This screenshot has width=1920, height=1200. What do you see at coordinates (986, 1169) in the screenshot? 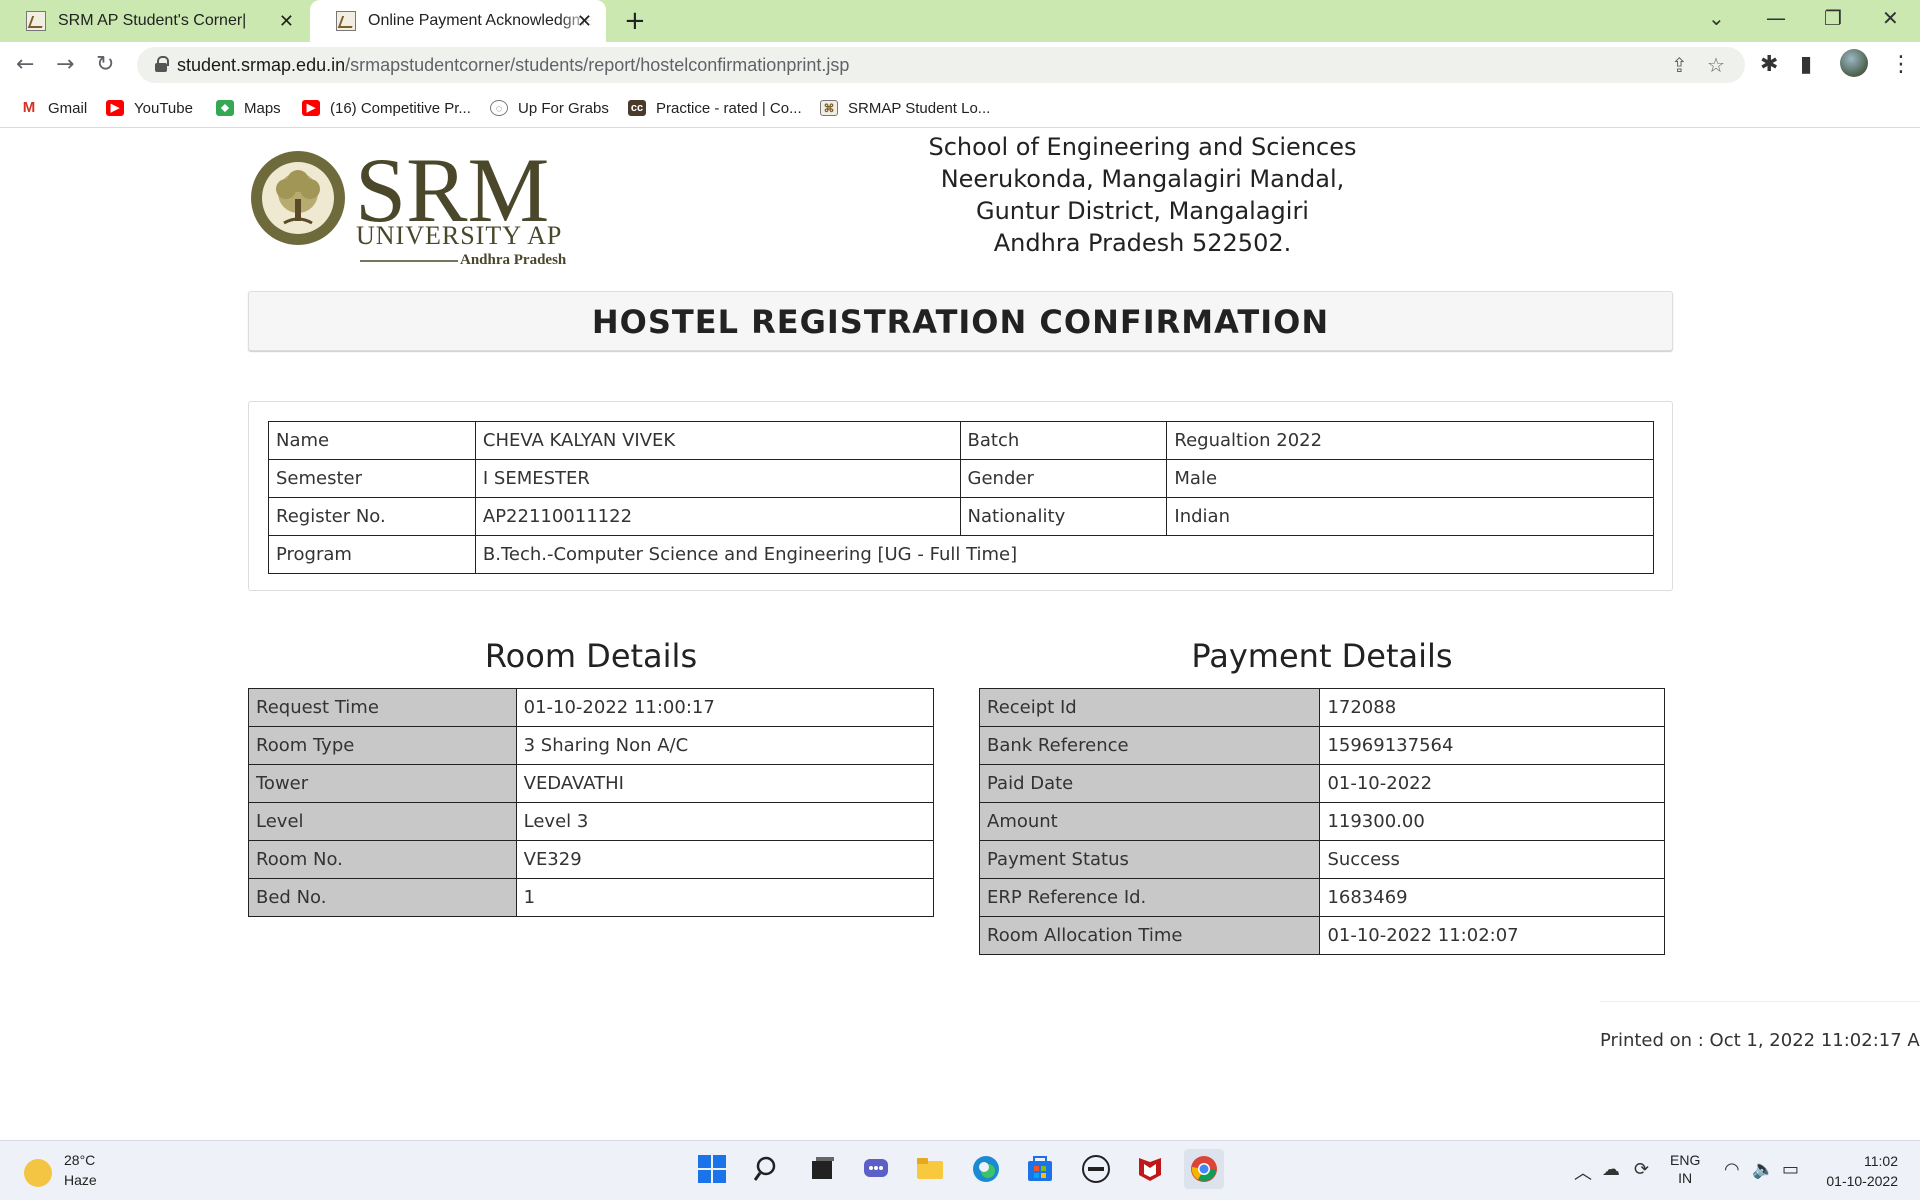
I see `edge-button` at bounding box center [986, 1169].